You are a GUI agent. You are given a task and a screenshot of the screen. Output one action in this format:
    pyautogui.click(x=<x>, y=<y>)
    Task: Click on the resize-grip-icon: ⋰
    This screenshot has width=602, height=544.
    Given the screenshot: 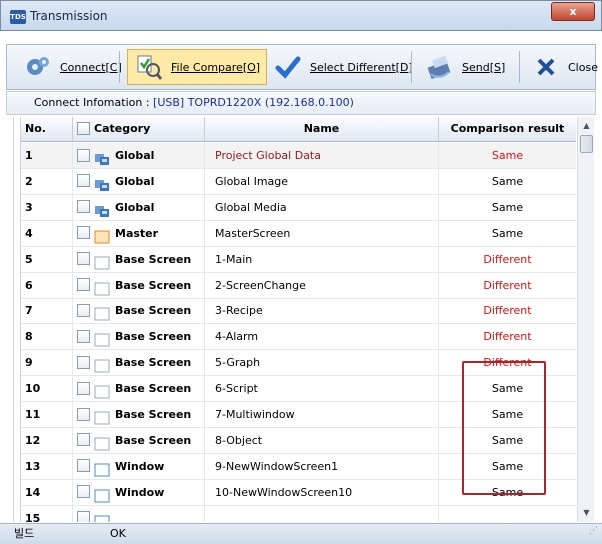 What is the action you would take?
    pyautogui.click(x=593, y=531)
    